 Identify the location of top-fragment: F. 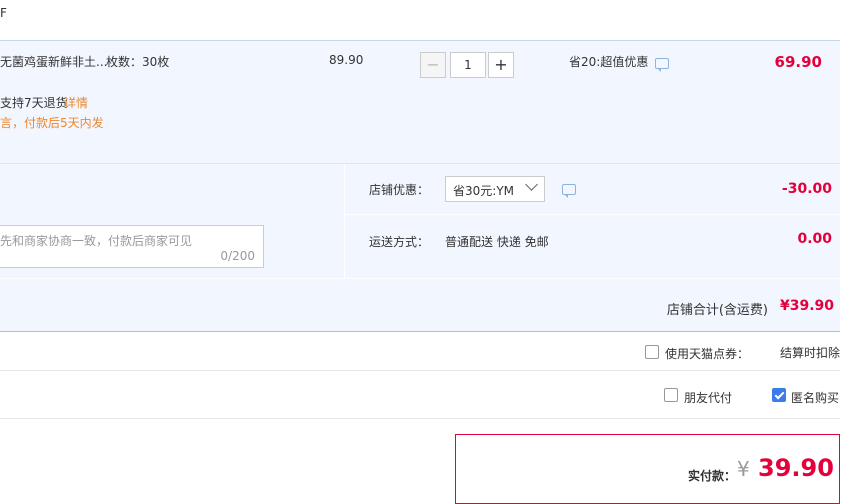
(3, 13).